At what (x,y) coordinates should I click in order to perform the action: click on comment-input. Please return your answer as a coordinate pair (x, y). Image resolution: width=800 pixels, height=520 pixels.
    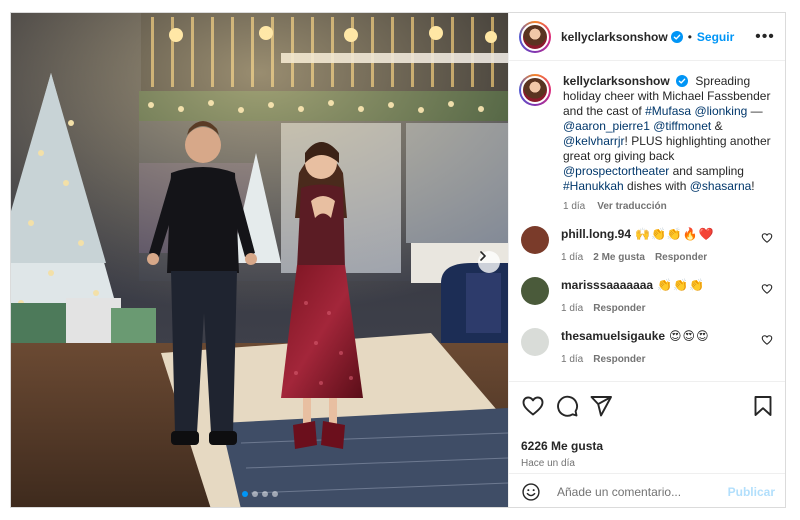
    Looking at the image, I should click on (642, 491).